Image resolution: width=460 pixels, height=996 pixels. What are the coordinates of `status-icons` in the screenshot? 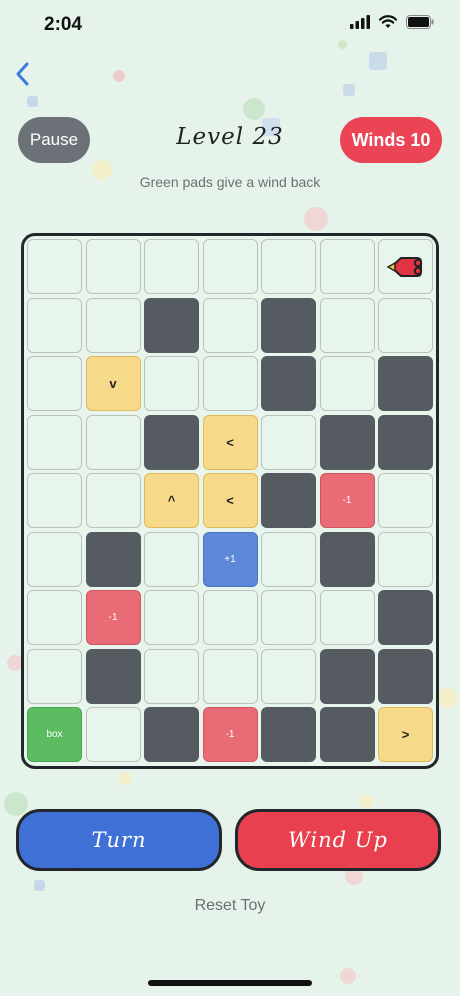 It's located at (392, 22).